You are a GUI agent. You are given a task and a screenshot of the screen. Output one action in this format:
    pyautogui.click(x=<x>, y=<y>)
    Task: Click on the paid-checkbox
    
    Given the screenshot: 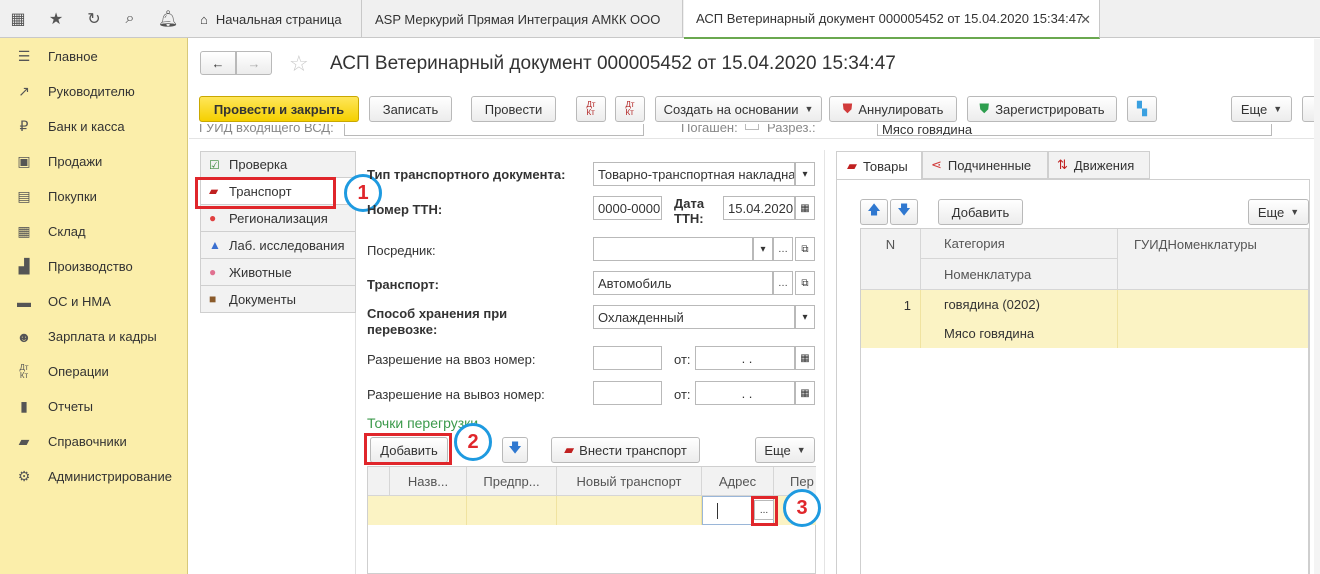 What is the action you would take?
    pyautogui.click(x=752, y=127)
    